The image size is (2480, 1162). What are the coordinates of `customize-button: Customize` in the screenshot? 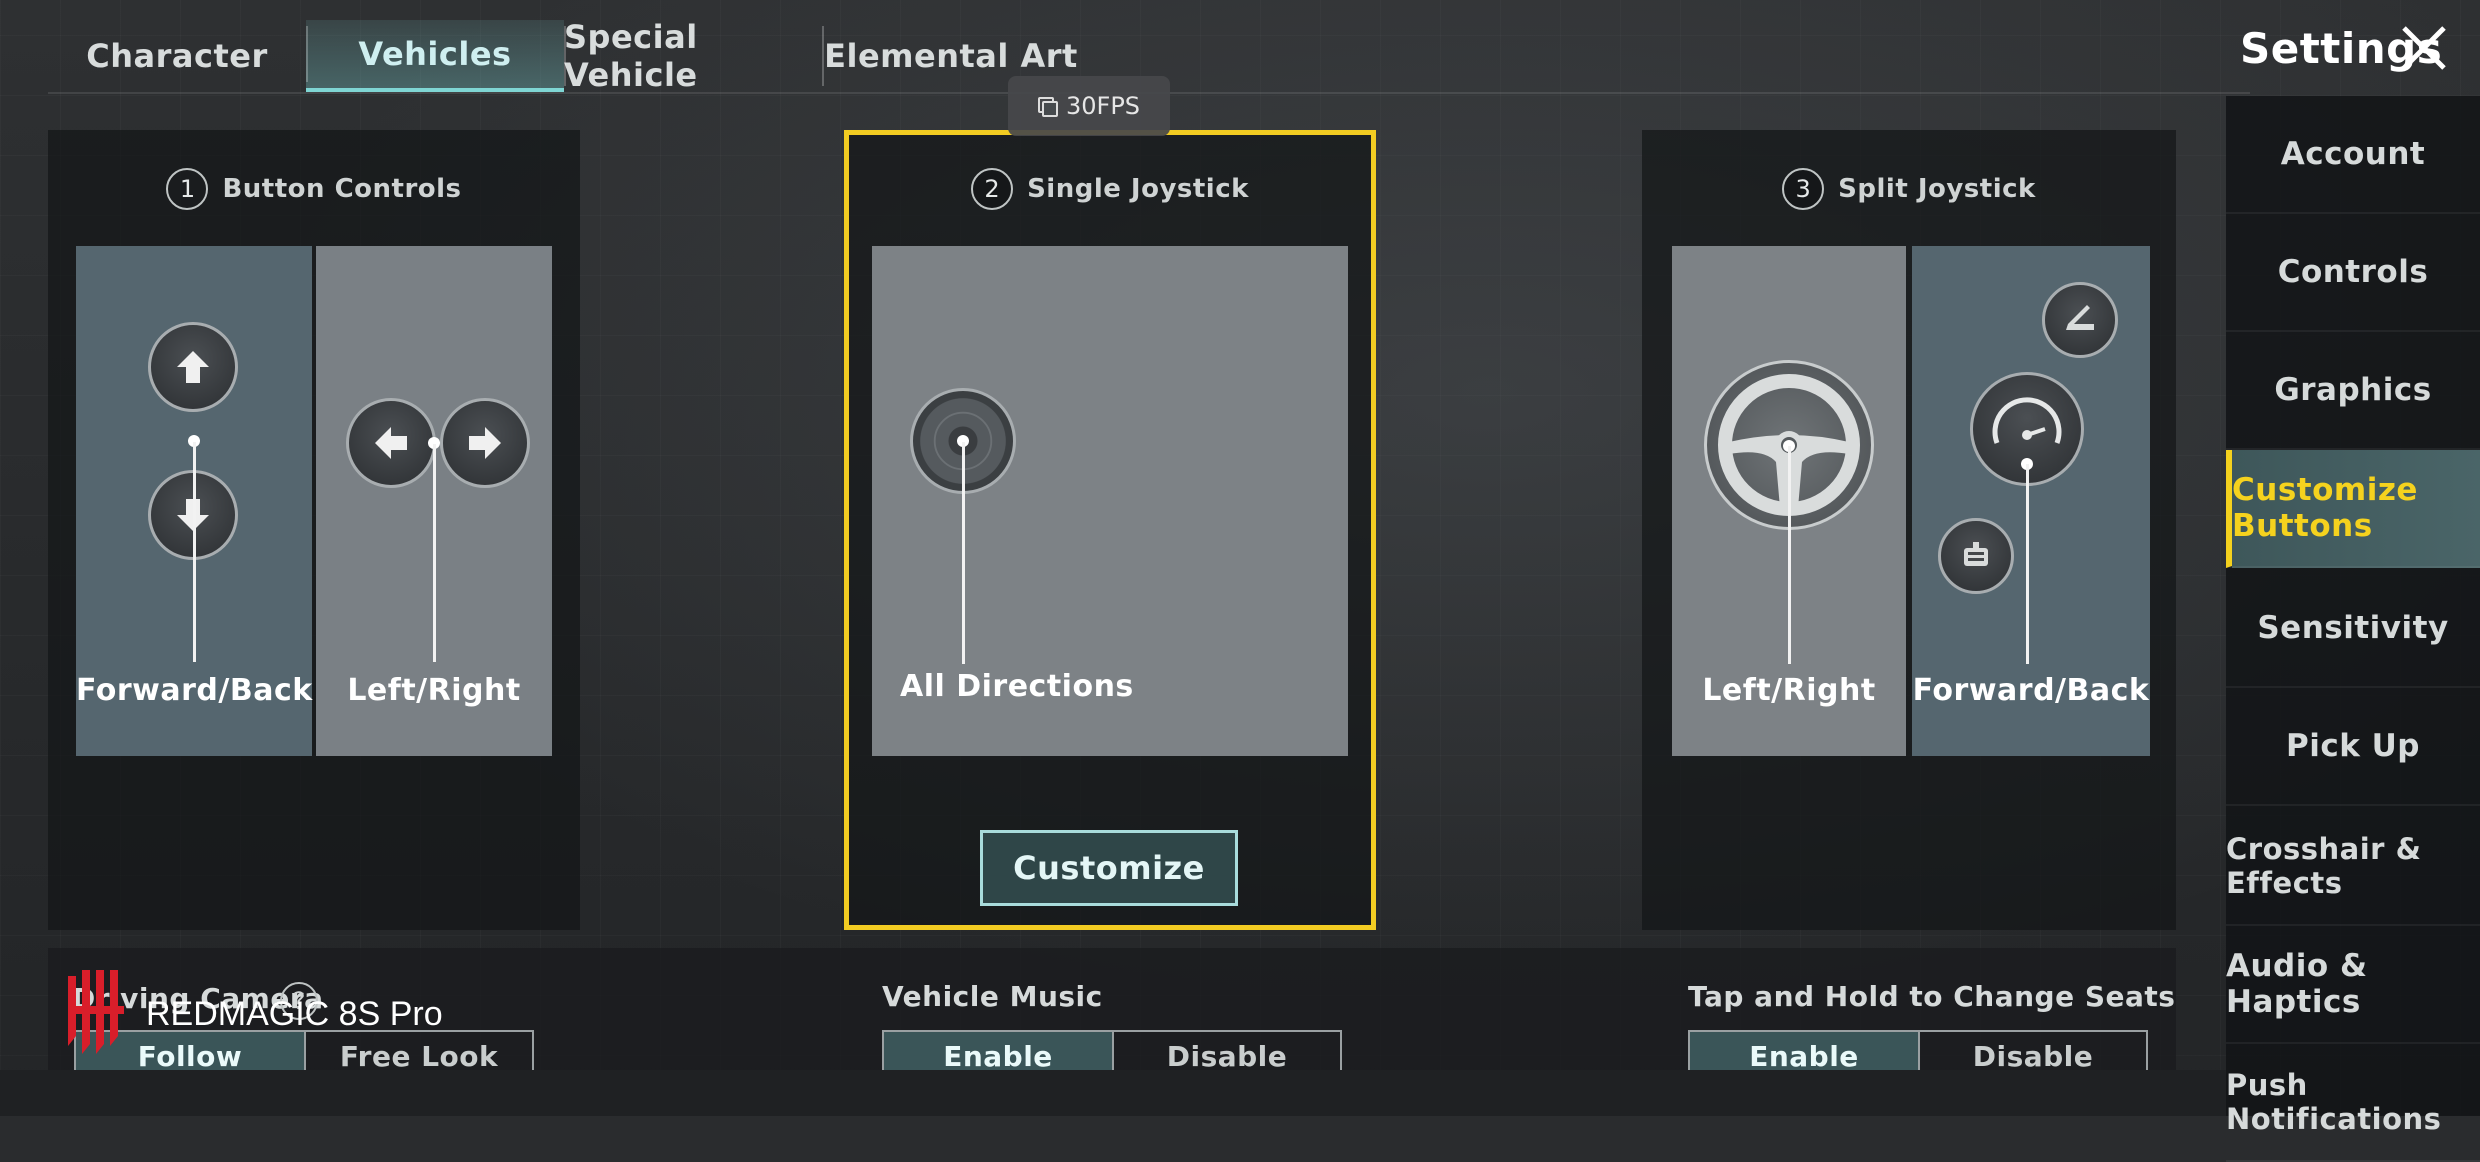 It's located at (1109, 868).